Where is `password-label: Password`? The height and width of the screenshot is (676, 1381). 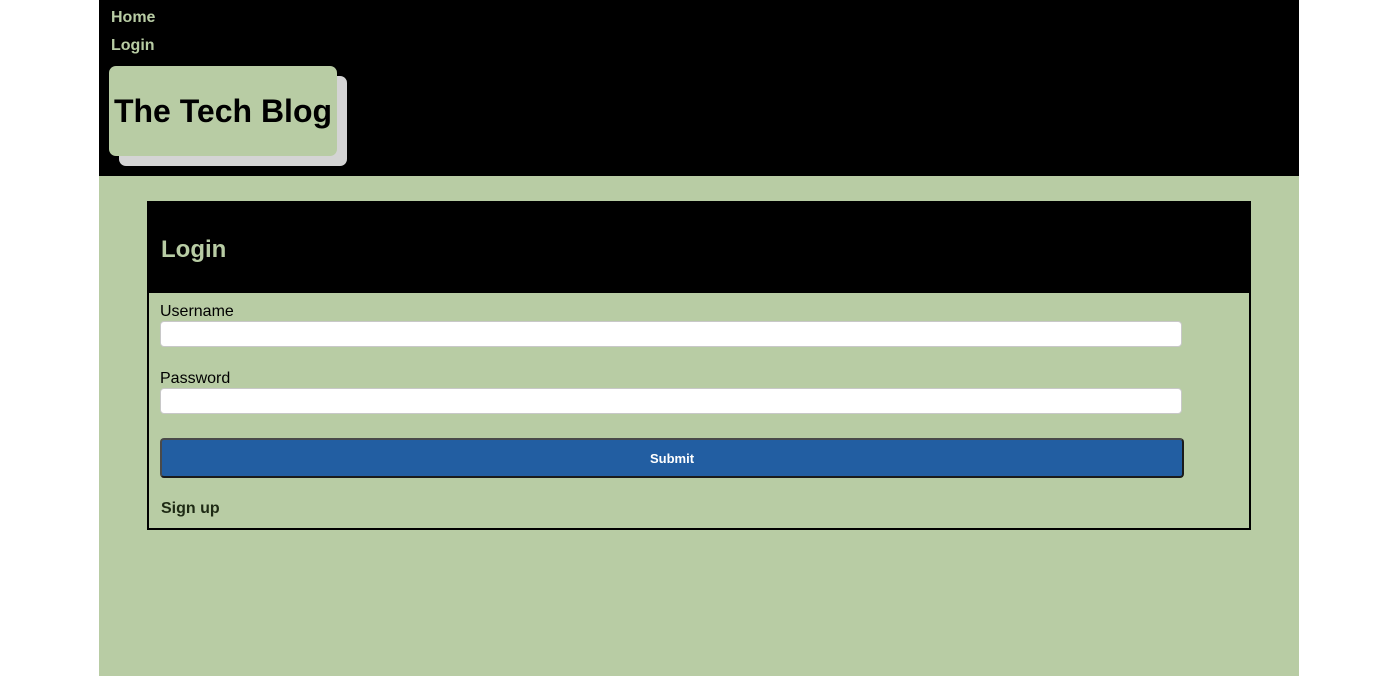 password-label: Password is located at coordinates (195, 378).